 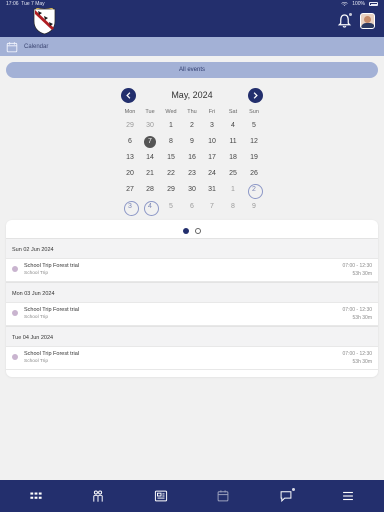 I want to click on calendar-day: 31, so click(x=212, y=190).